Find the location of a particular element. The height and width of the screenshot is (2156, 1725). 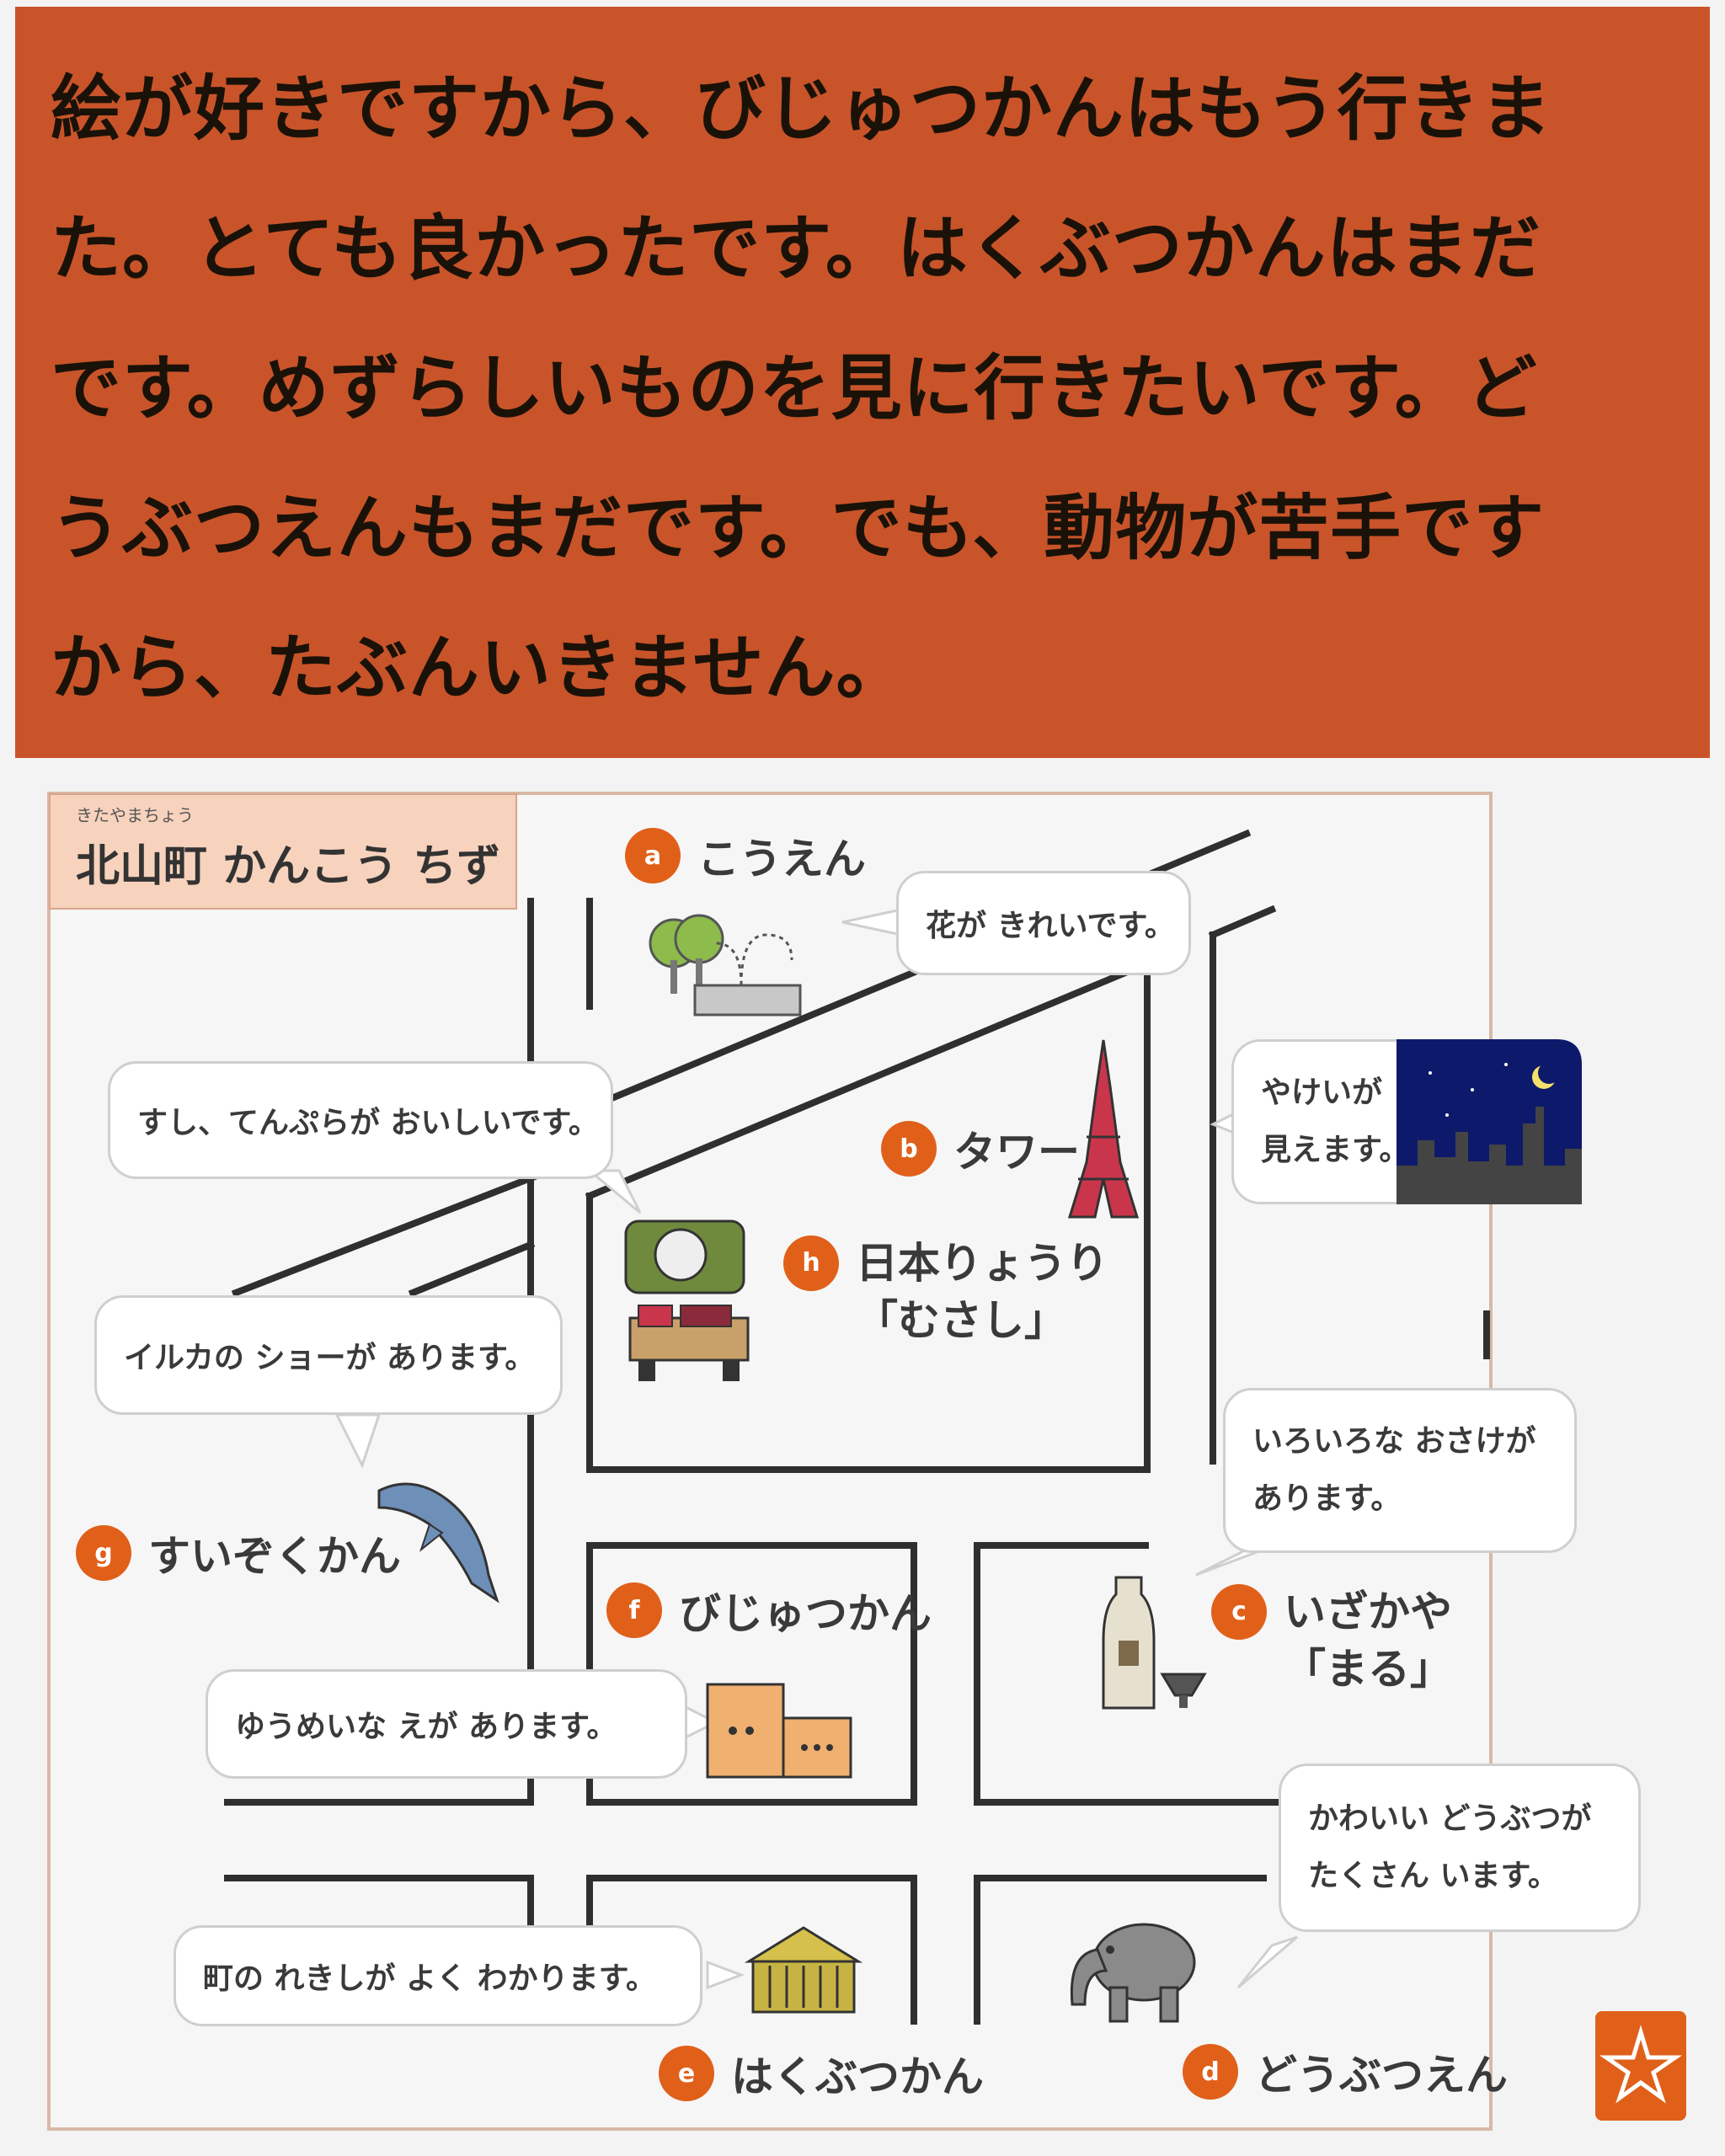

marker-c: c is located at coordinates (1239, 1612).